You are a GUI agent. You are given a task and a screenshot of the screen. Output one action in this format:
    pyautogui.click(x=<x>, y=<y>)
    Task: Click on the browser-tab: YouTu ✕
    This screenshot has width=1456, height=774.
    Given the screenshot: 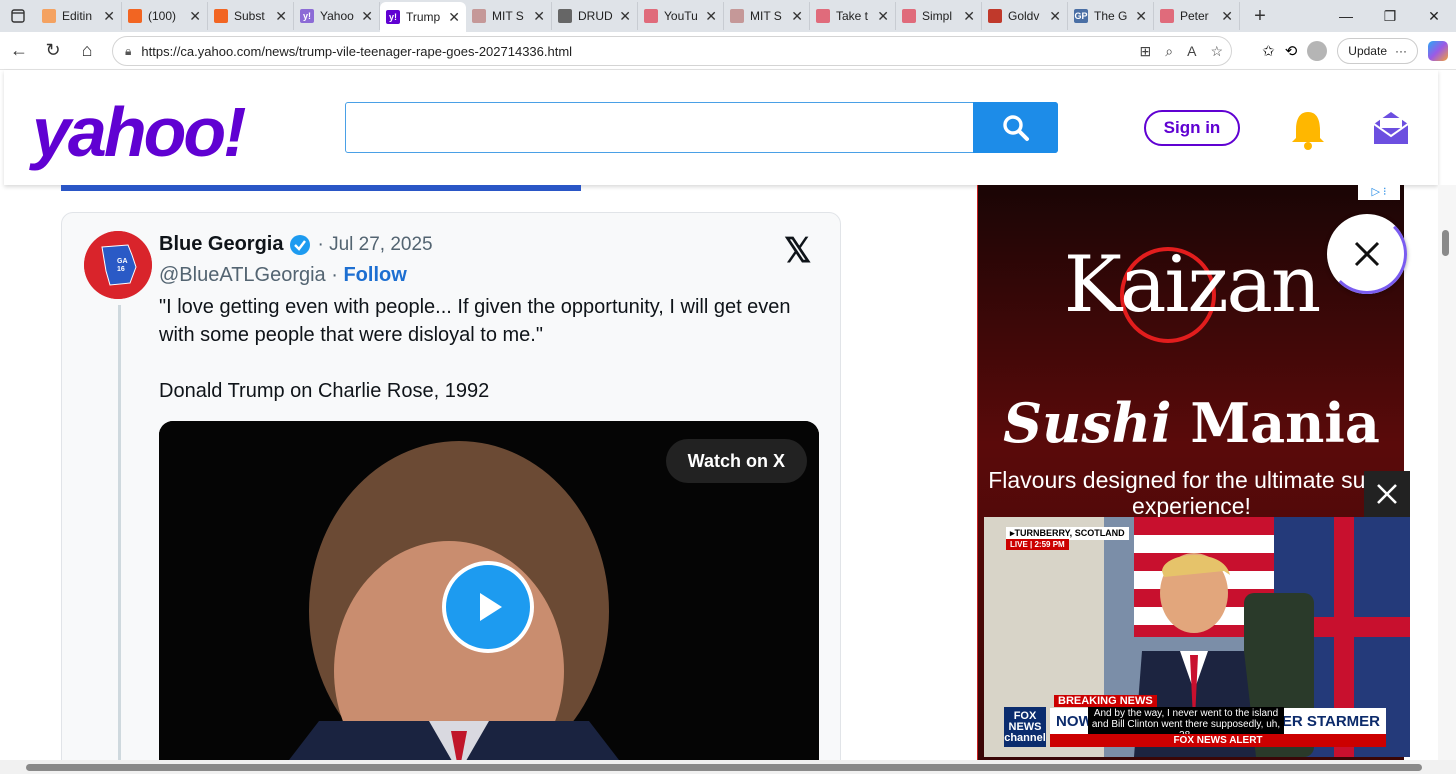 What is the action you would take?
    pyautogui.click(x=681, y=16)
    